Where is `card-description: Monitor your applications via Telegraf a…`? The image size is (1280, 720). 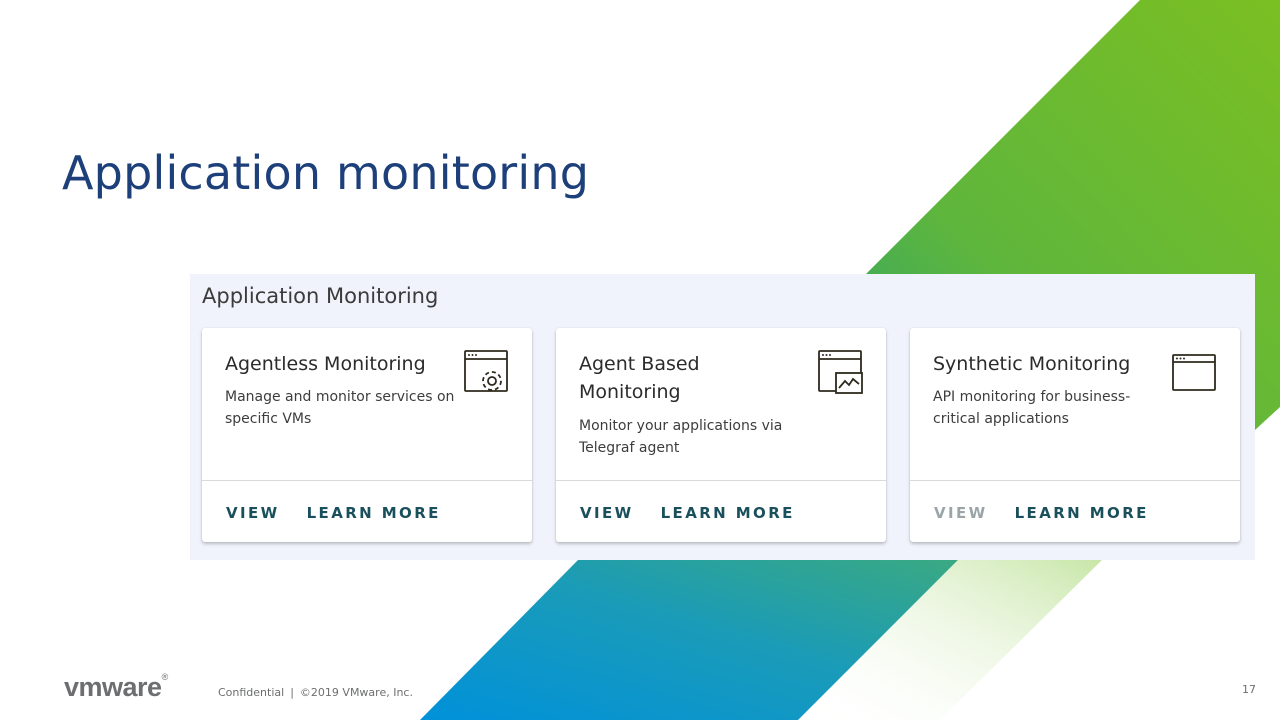 card-description: Monitor your applications via Telegraf a… is located at coordinates (681, 437).